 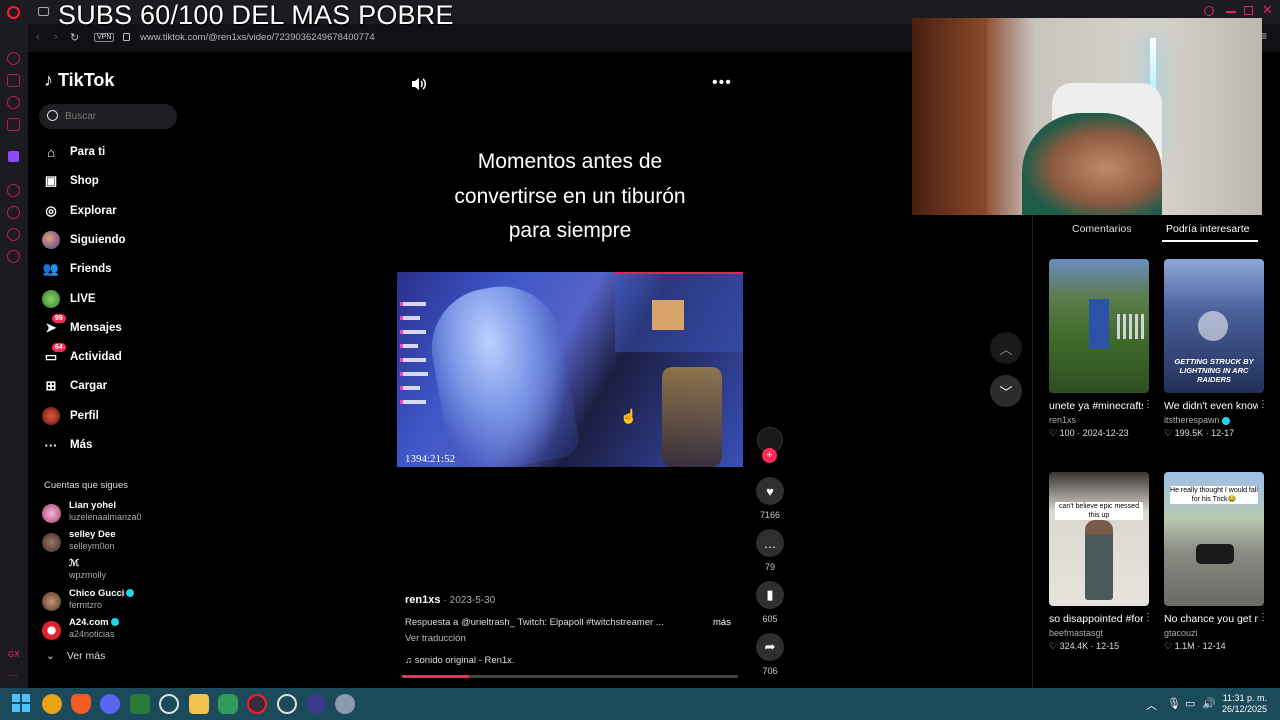 What do you see at coordinates (74, 37) in the screenshot?
I see `reload-icon: ↻` at bounding box center [74, 37].